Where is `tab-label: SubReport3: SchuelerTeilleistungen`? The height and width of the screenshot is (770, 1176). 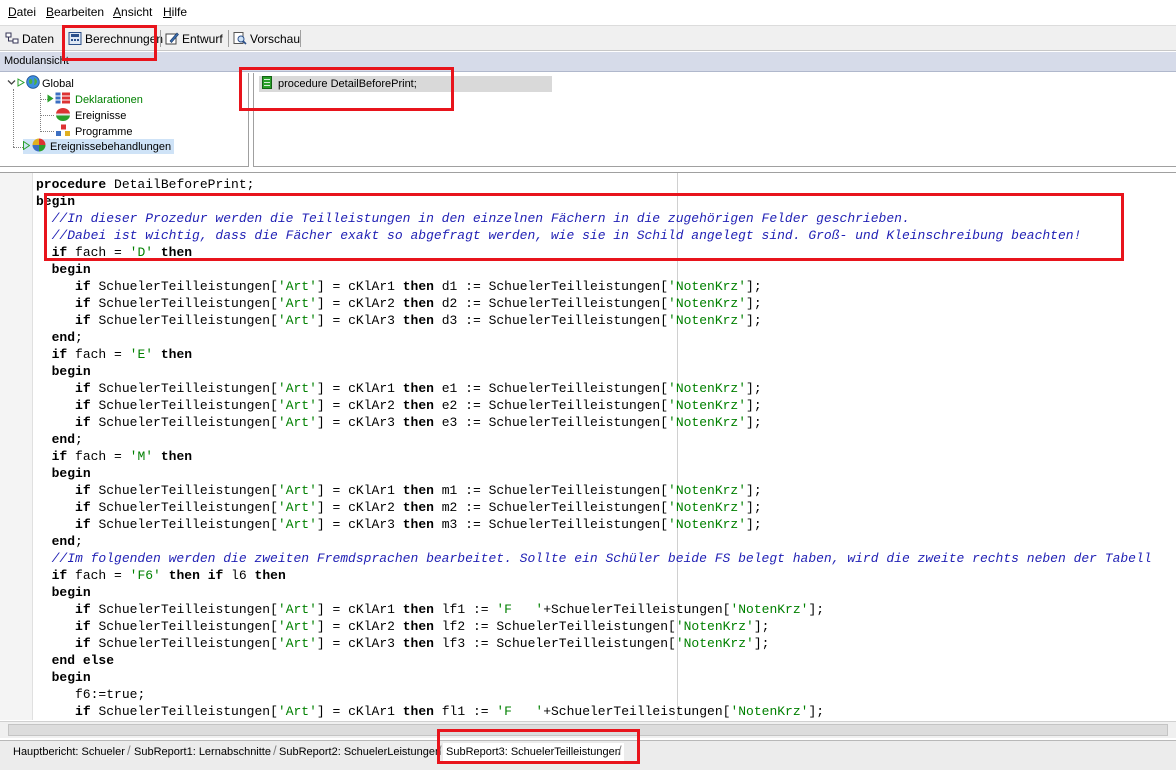 tab-label: SubReport3: SchuelerTeilleistungen is located at coordinates (533, 752).